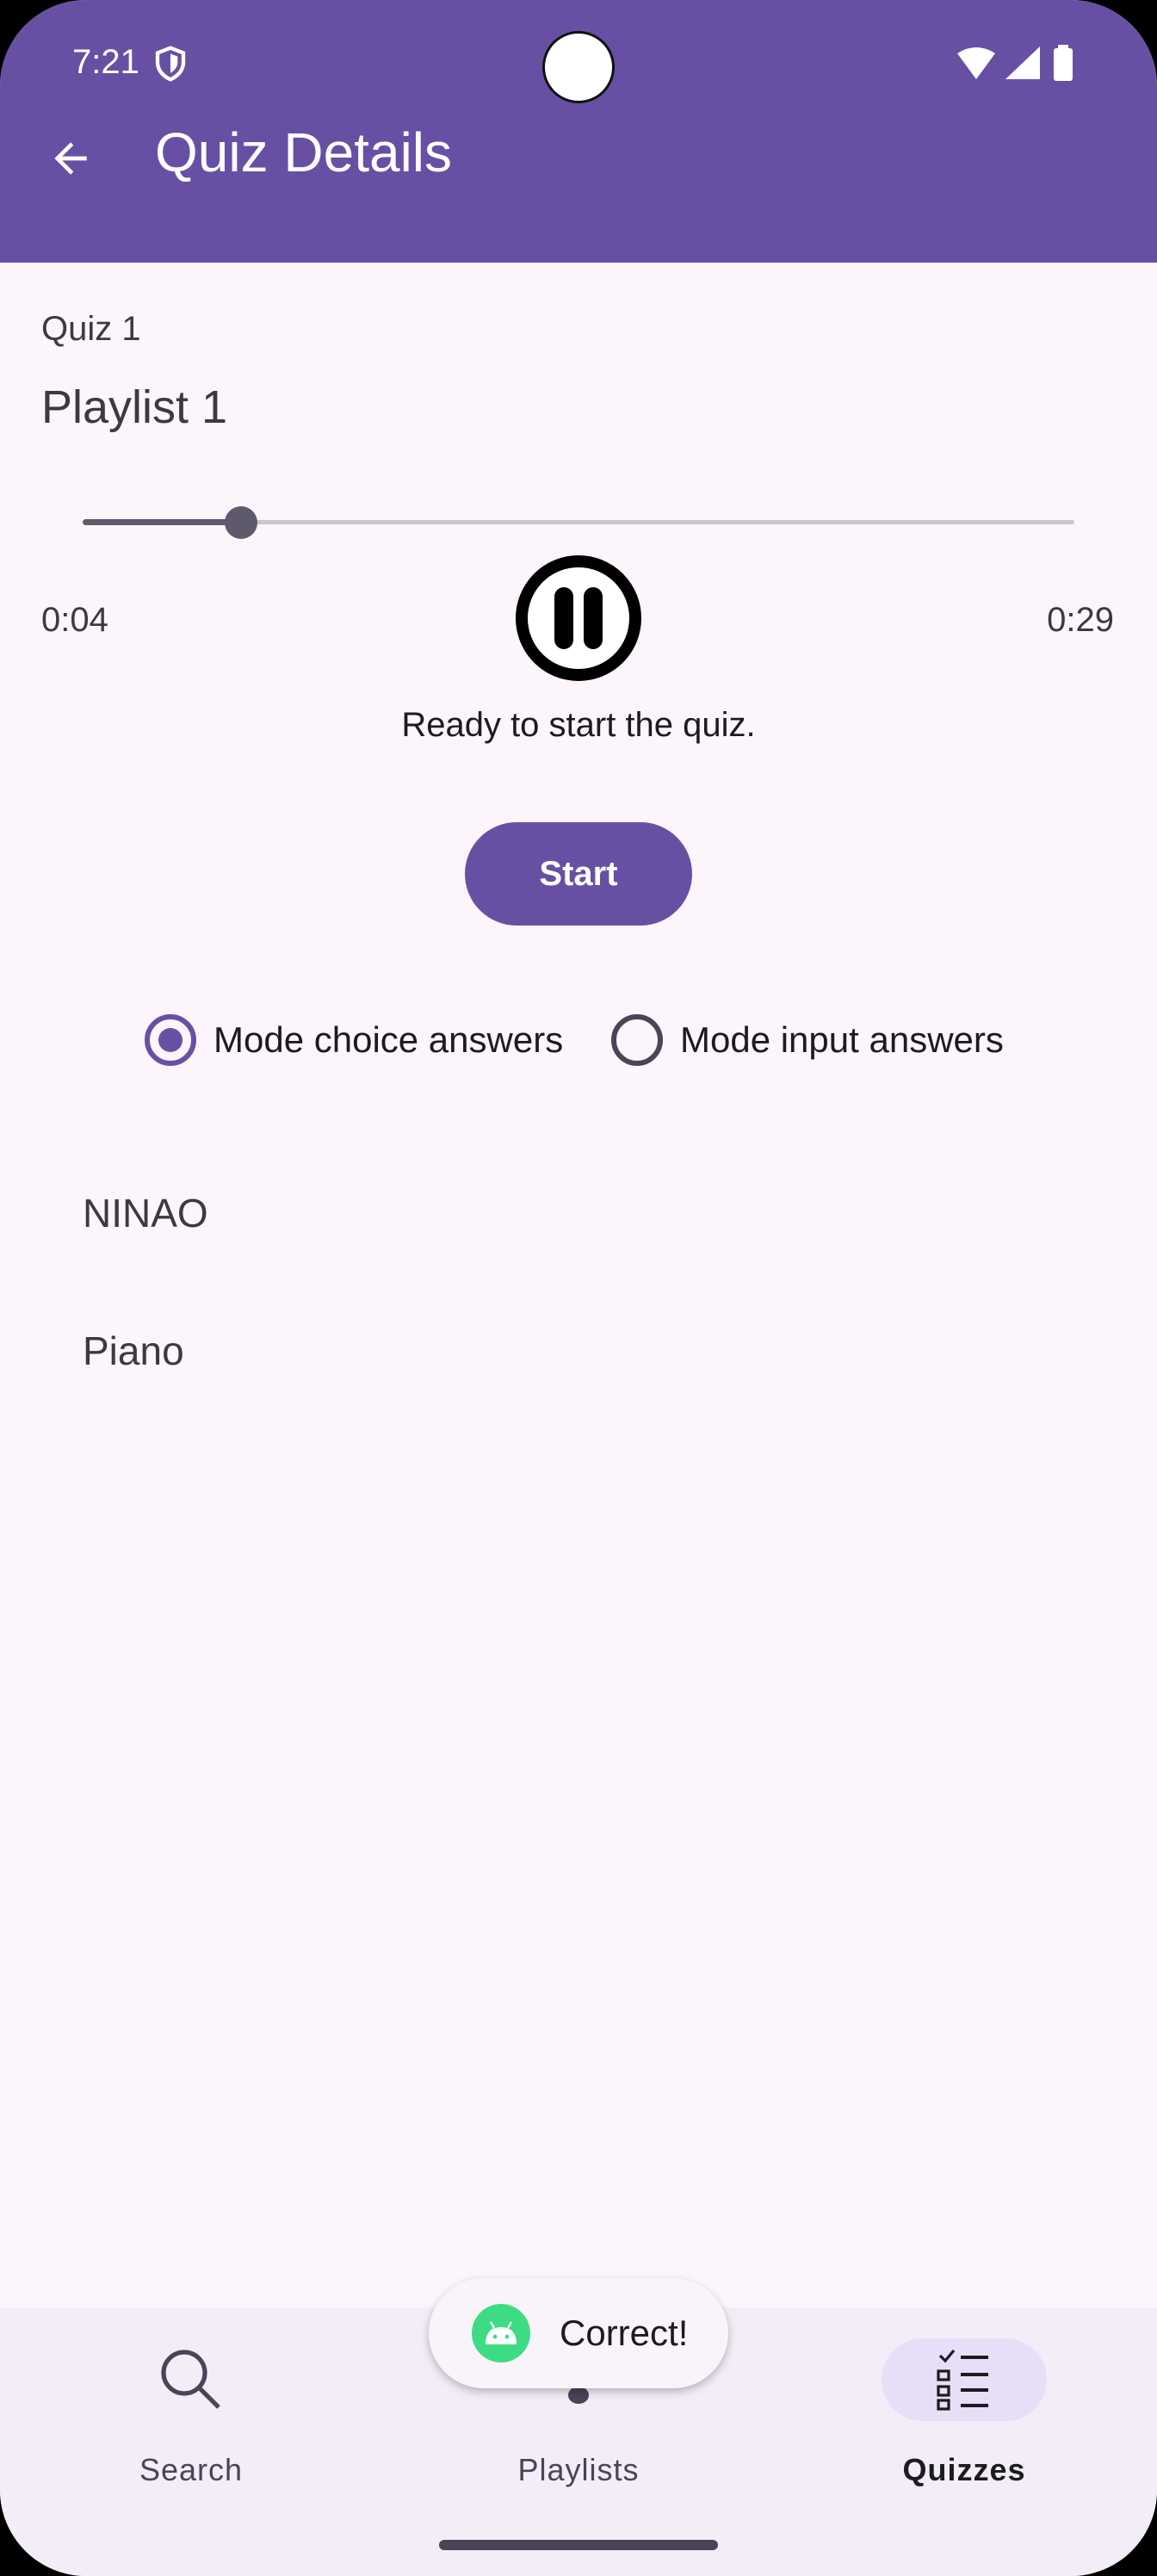 This screenshot has height=2576, width=1157. What do you see at coordinates (388, 1040) in the screenshot?
I see `mode-choice-label: Mode choice answers` at bounding box center [388, 1040].